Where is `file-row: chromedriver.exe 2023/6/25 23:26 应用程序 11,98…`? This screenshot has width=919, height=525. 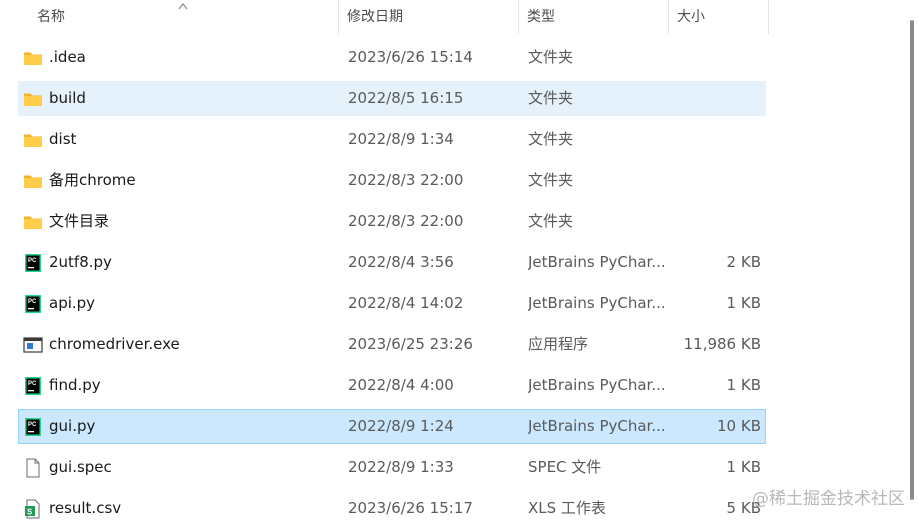 file-row: chromedriver.exe 2023/6/25 23:26 应用程序 11,98… is located at coordinates (392, 344).